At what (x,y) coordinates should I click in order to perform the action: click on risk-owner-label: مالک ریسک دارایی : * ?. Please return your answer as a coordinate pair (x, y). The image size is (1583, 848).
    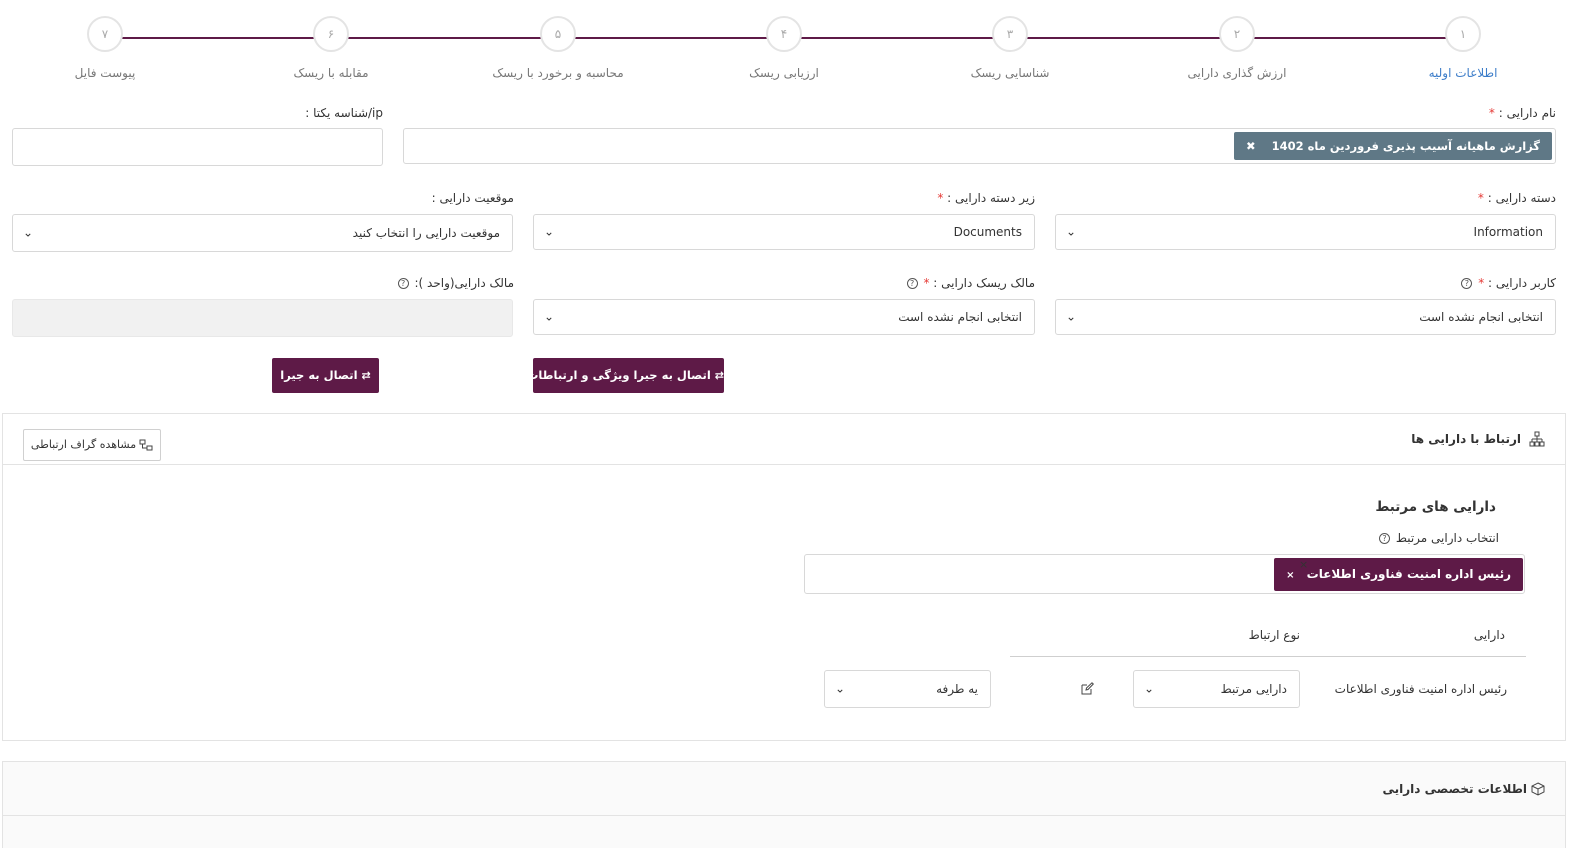
    Looking at the image, I should click on (970, 283).